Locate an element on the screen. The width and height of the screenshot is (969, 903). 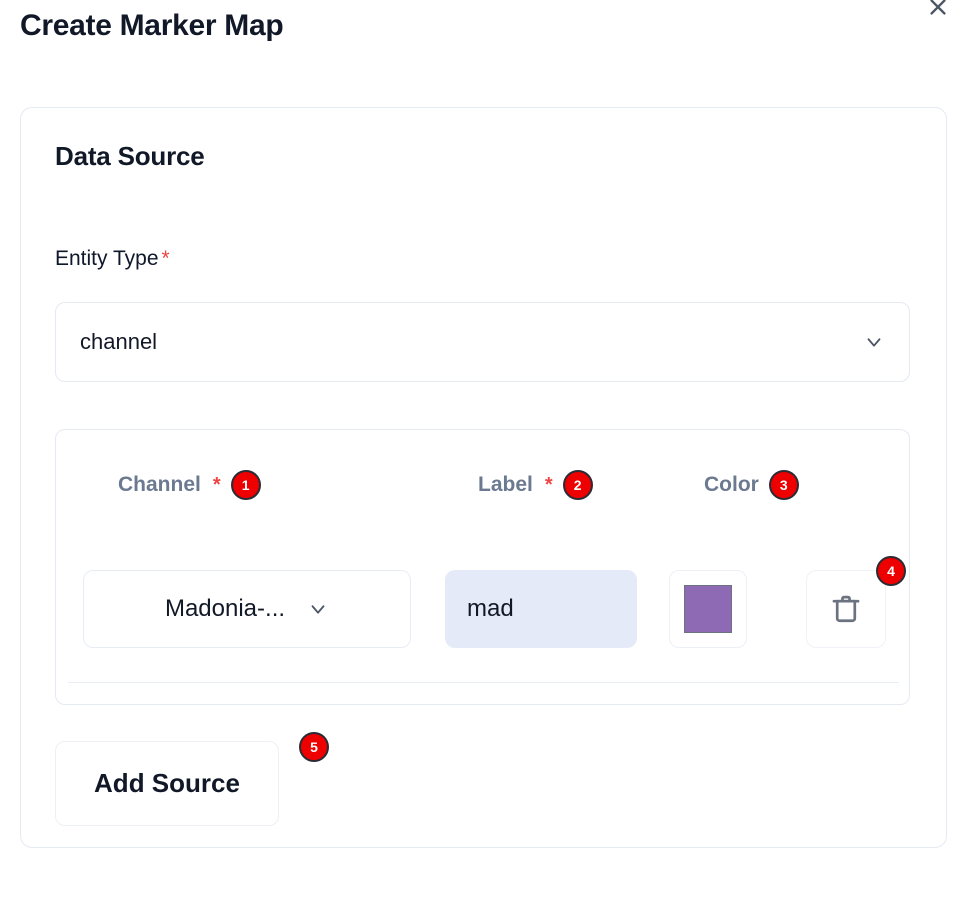
row-divider is located at coordinates (483, 682).